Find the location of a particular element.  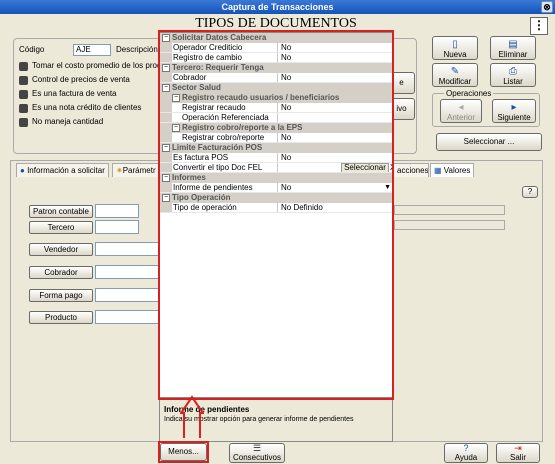

modificar-button: ✎ Modificar is located at coordinates (455, 75).